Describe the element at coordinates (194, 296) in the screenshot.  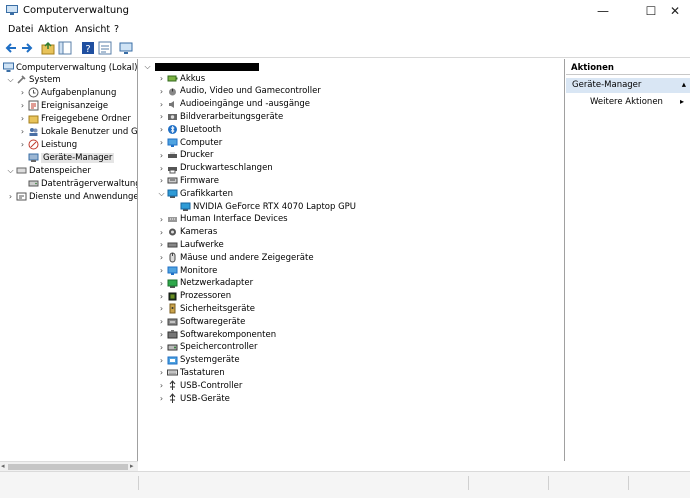
I see `device-category-prozessoren: › Prozessoren` at that location.